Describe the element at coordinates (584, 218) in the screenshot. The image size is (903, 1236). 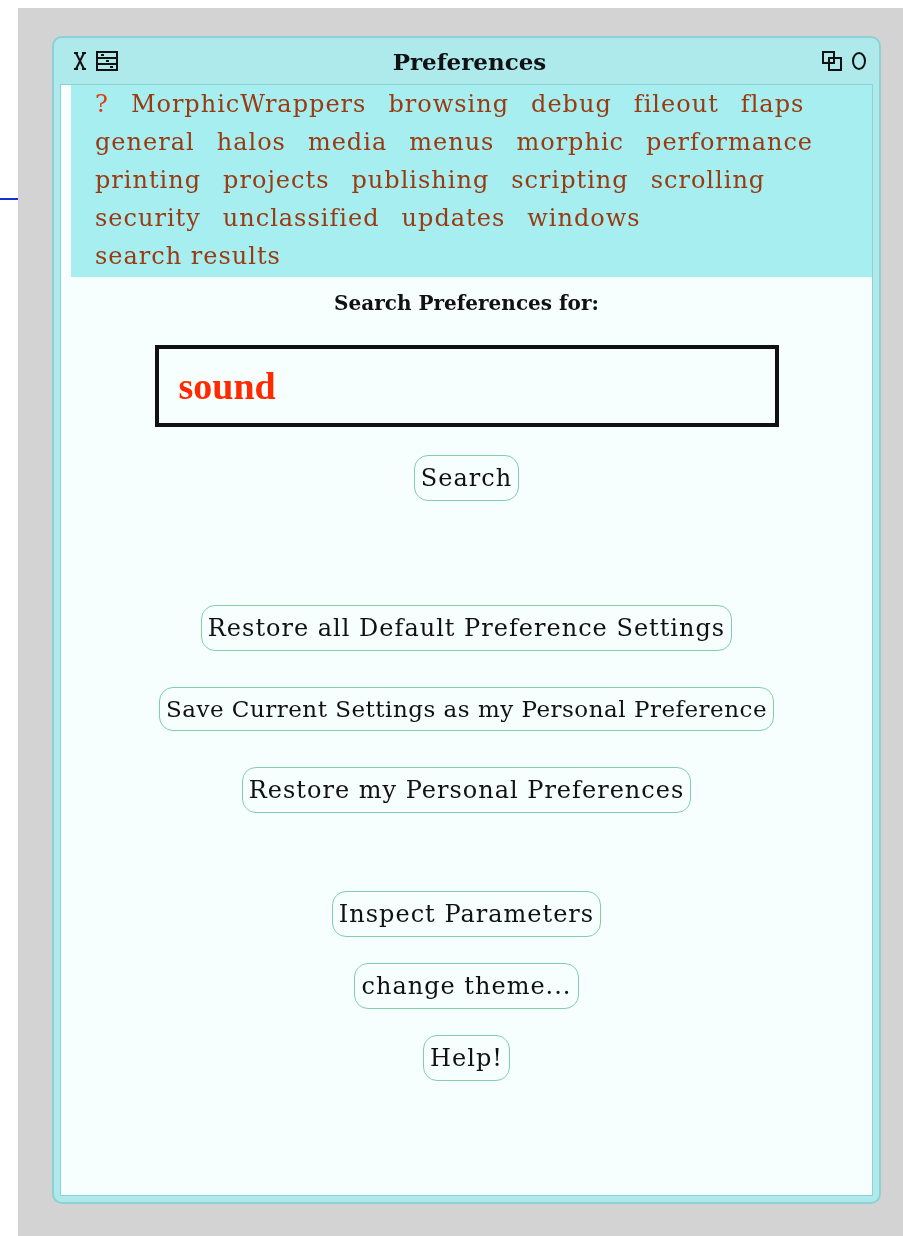
I see `category-link: windows` at that location.